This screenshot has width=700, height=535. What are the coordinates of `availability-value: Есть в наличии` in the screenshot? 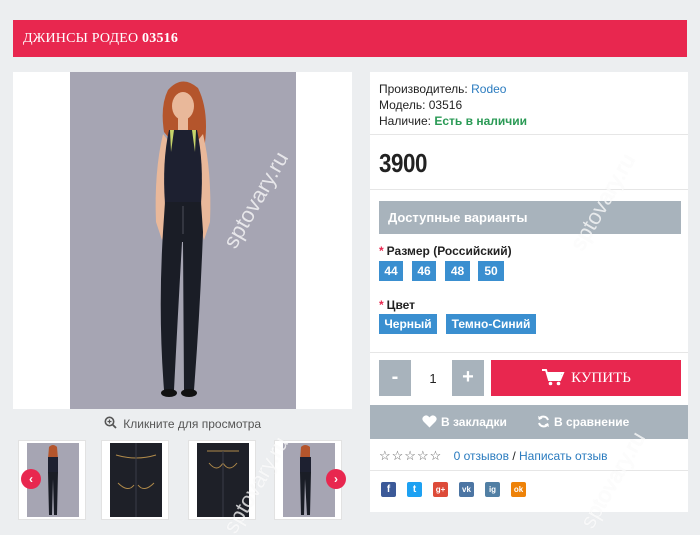 It's located at (480, 121).